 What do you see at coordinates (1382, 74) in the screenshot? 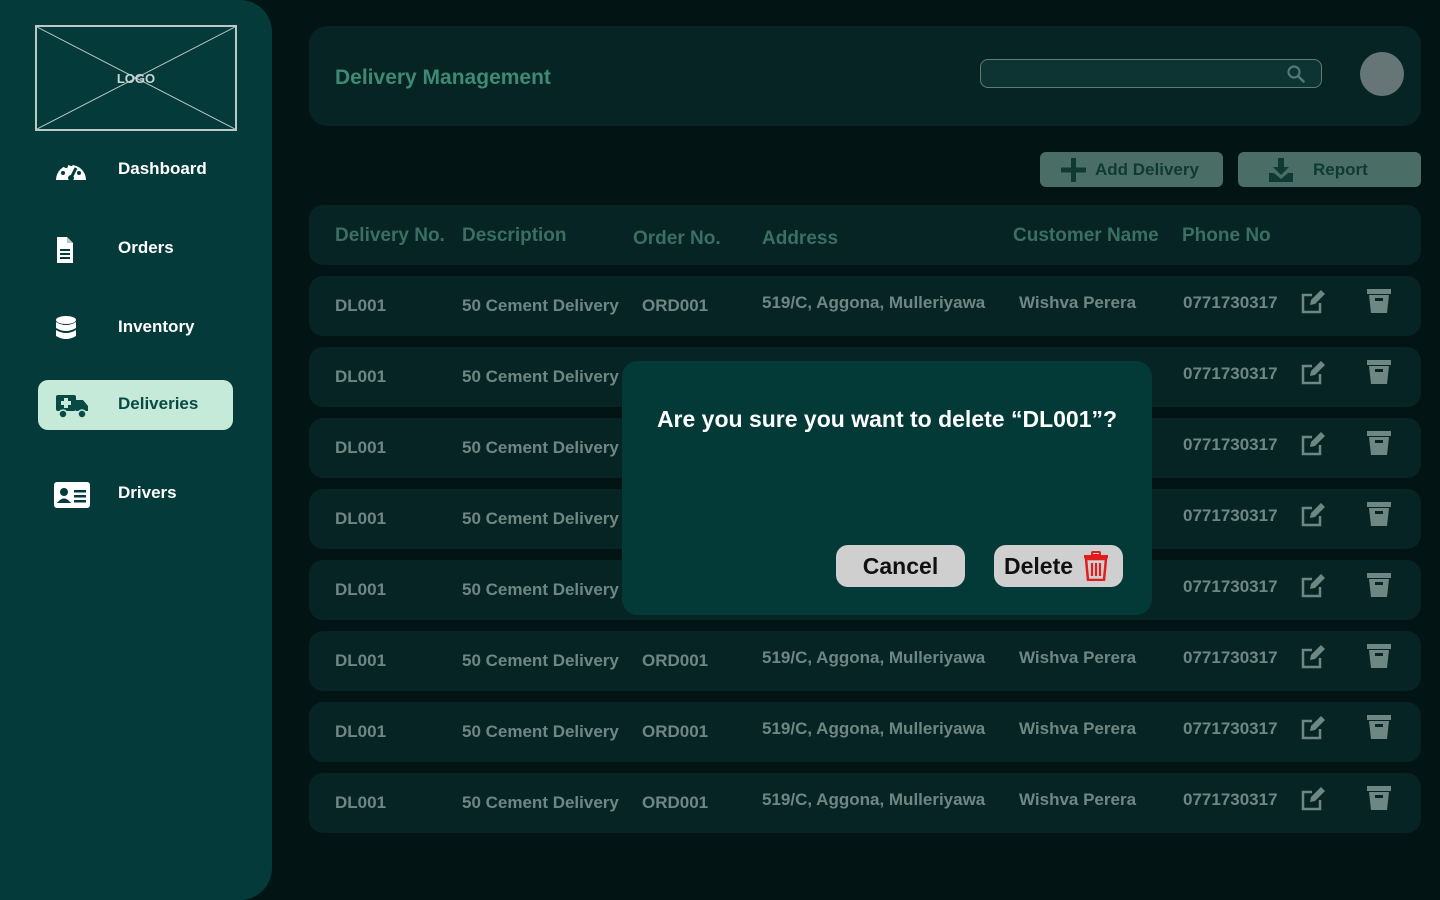
I see `avatar` at bounding box center [1382, 74].